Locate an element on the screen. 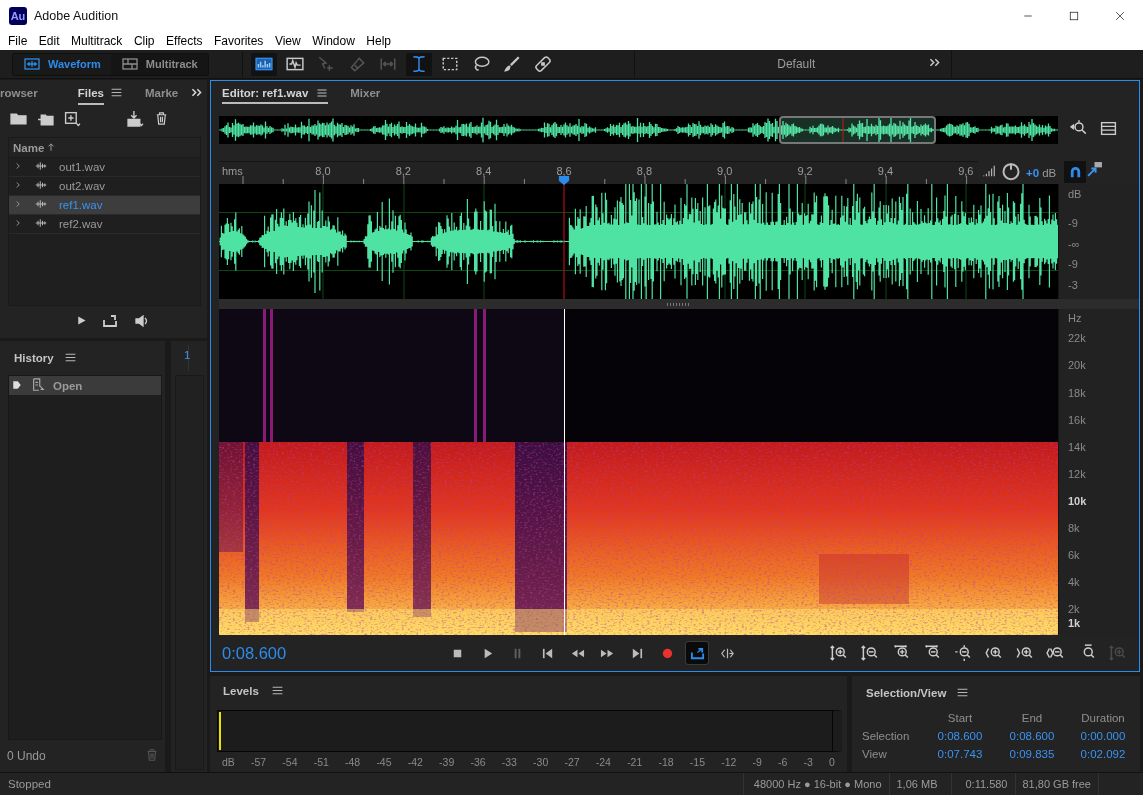  status-cell: 0:11.580 is located at coordinates (982, 784).